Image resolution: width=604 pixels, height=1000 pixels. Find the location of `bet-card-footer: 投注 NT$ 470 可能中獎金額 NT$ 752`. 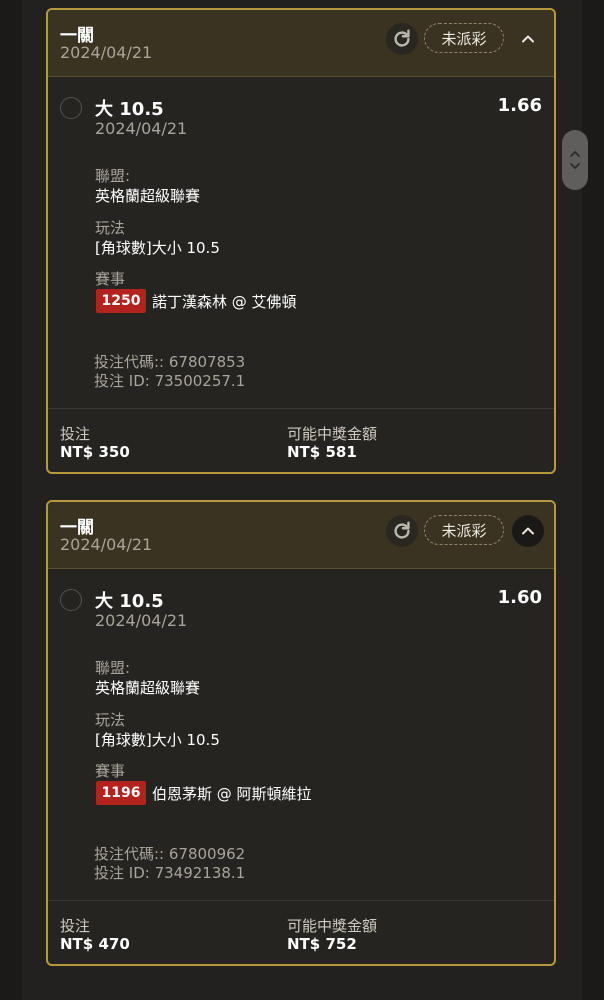

bet-card-footer: 投注 NT$ 470 可能中獎金額 NT$ 752 is located at coordinates (301, 932).